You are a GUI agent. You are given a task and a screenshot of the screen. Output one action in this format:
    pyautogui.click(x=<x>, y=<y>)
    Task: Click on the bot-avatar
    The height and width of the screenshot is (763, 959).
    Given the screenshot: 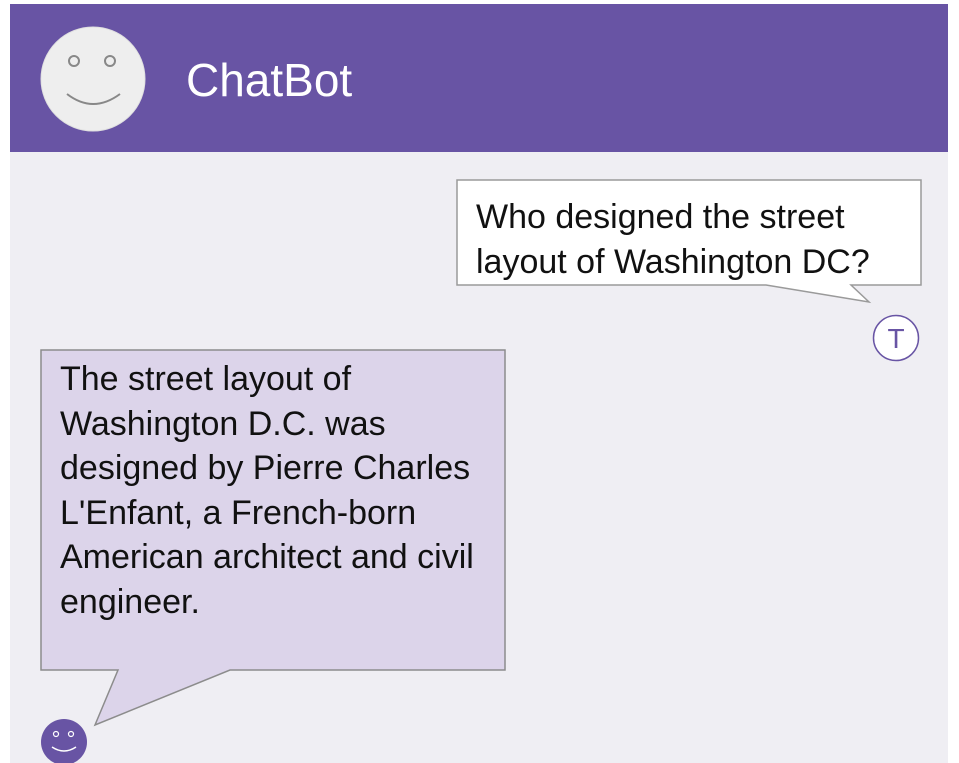 What is the action you would take?
    pyautogui.click(x=64, y=740)
    